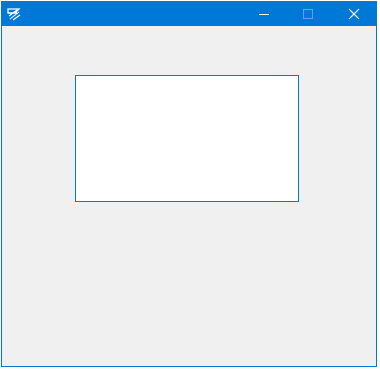 The height and width of the screenshot is (370, 380). I want to click on minimize-icon, so click(264, 14).